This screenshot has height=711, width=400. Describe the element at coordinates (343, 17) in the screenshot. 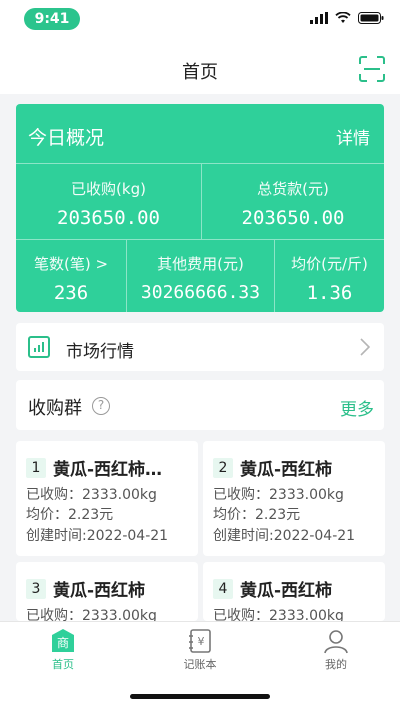

I see `wifi-icon` at that location.